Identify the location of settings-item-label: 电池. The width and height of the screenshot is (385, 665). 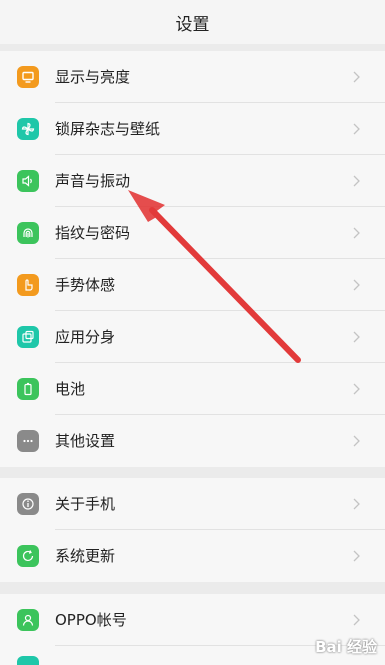
(70, 389).